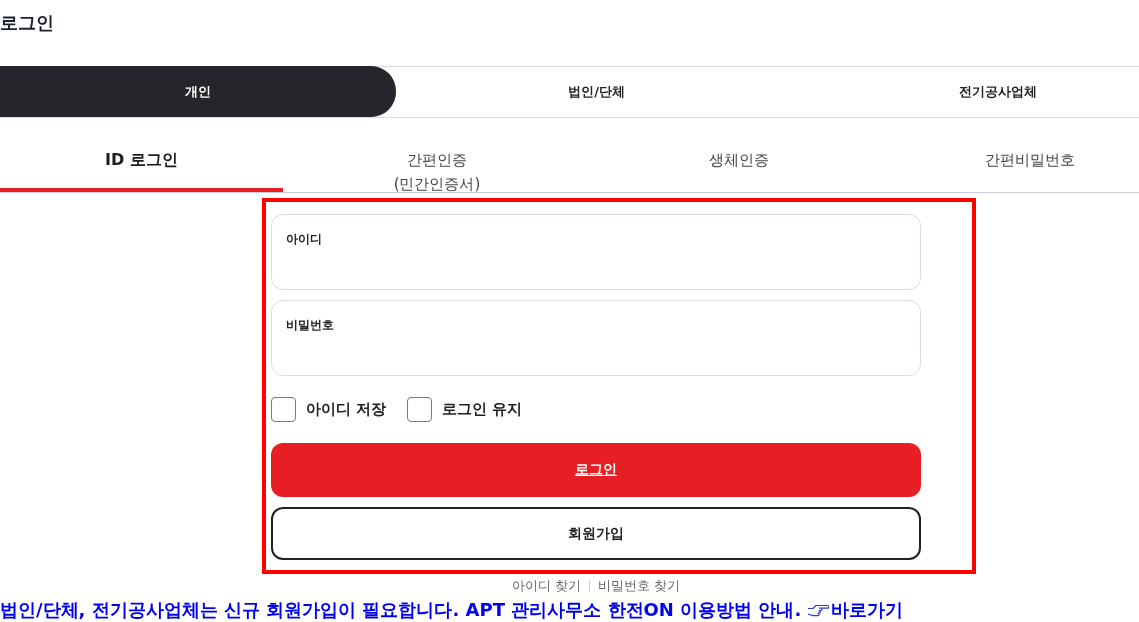  Describe the element at coordinates (738, 155) in the screenshot. I see `login-method-tab: 생체인증` at that location.